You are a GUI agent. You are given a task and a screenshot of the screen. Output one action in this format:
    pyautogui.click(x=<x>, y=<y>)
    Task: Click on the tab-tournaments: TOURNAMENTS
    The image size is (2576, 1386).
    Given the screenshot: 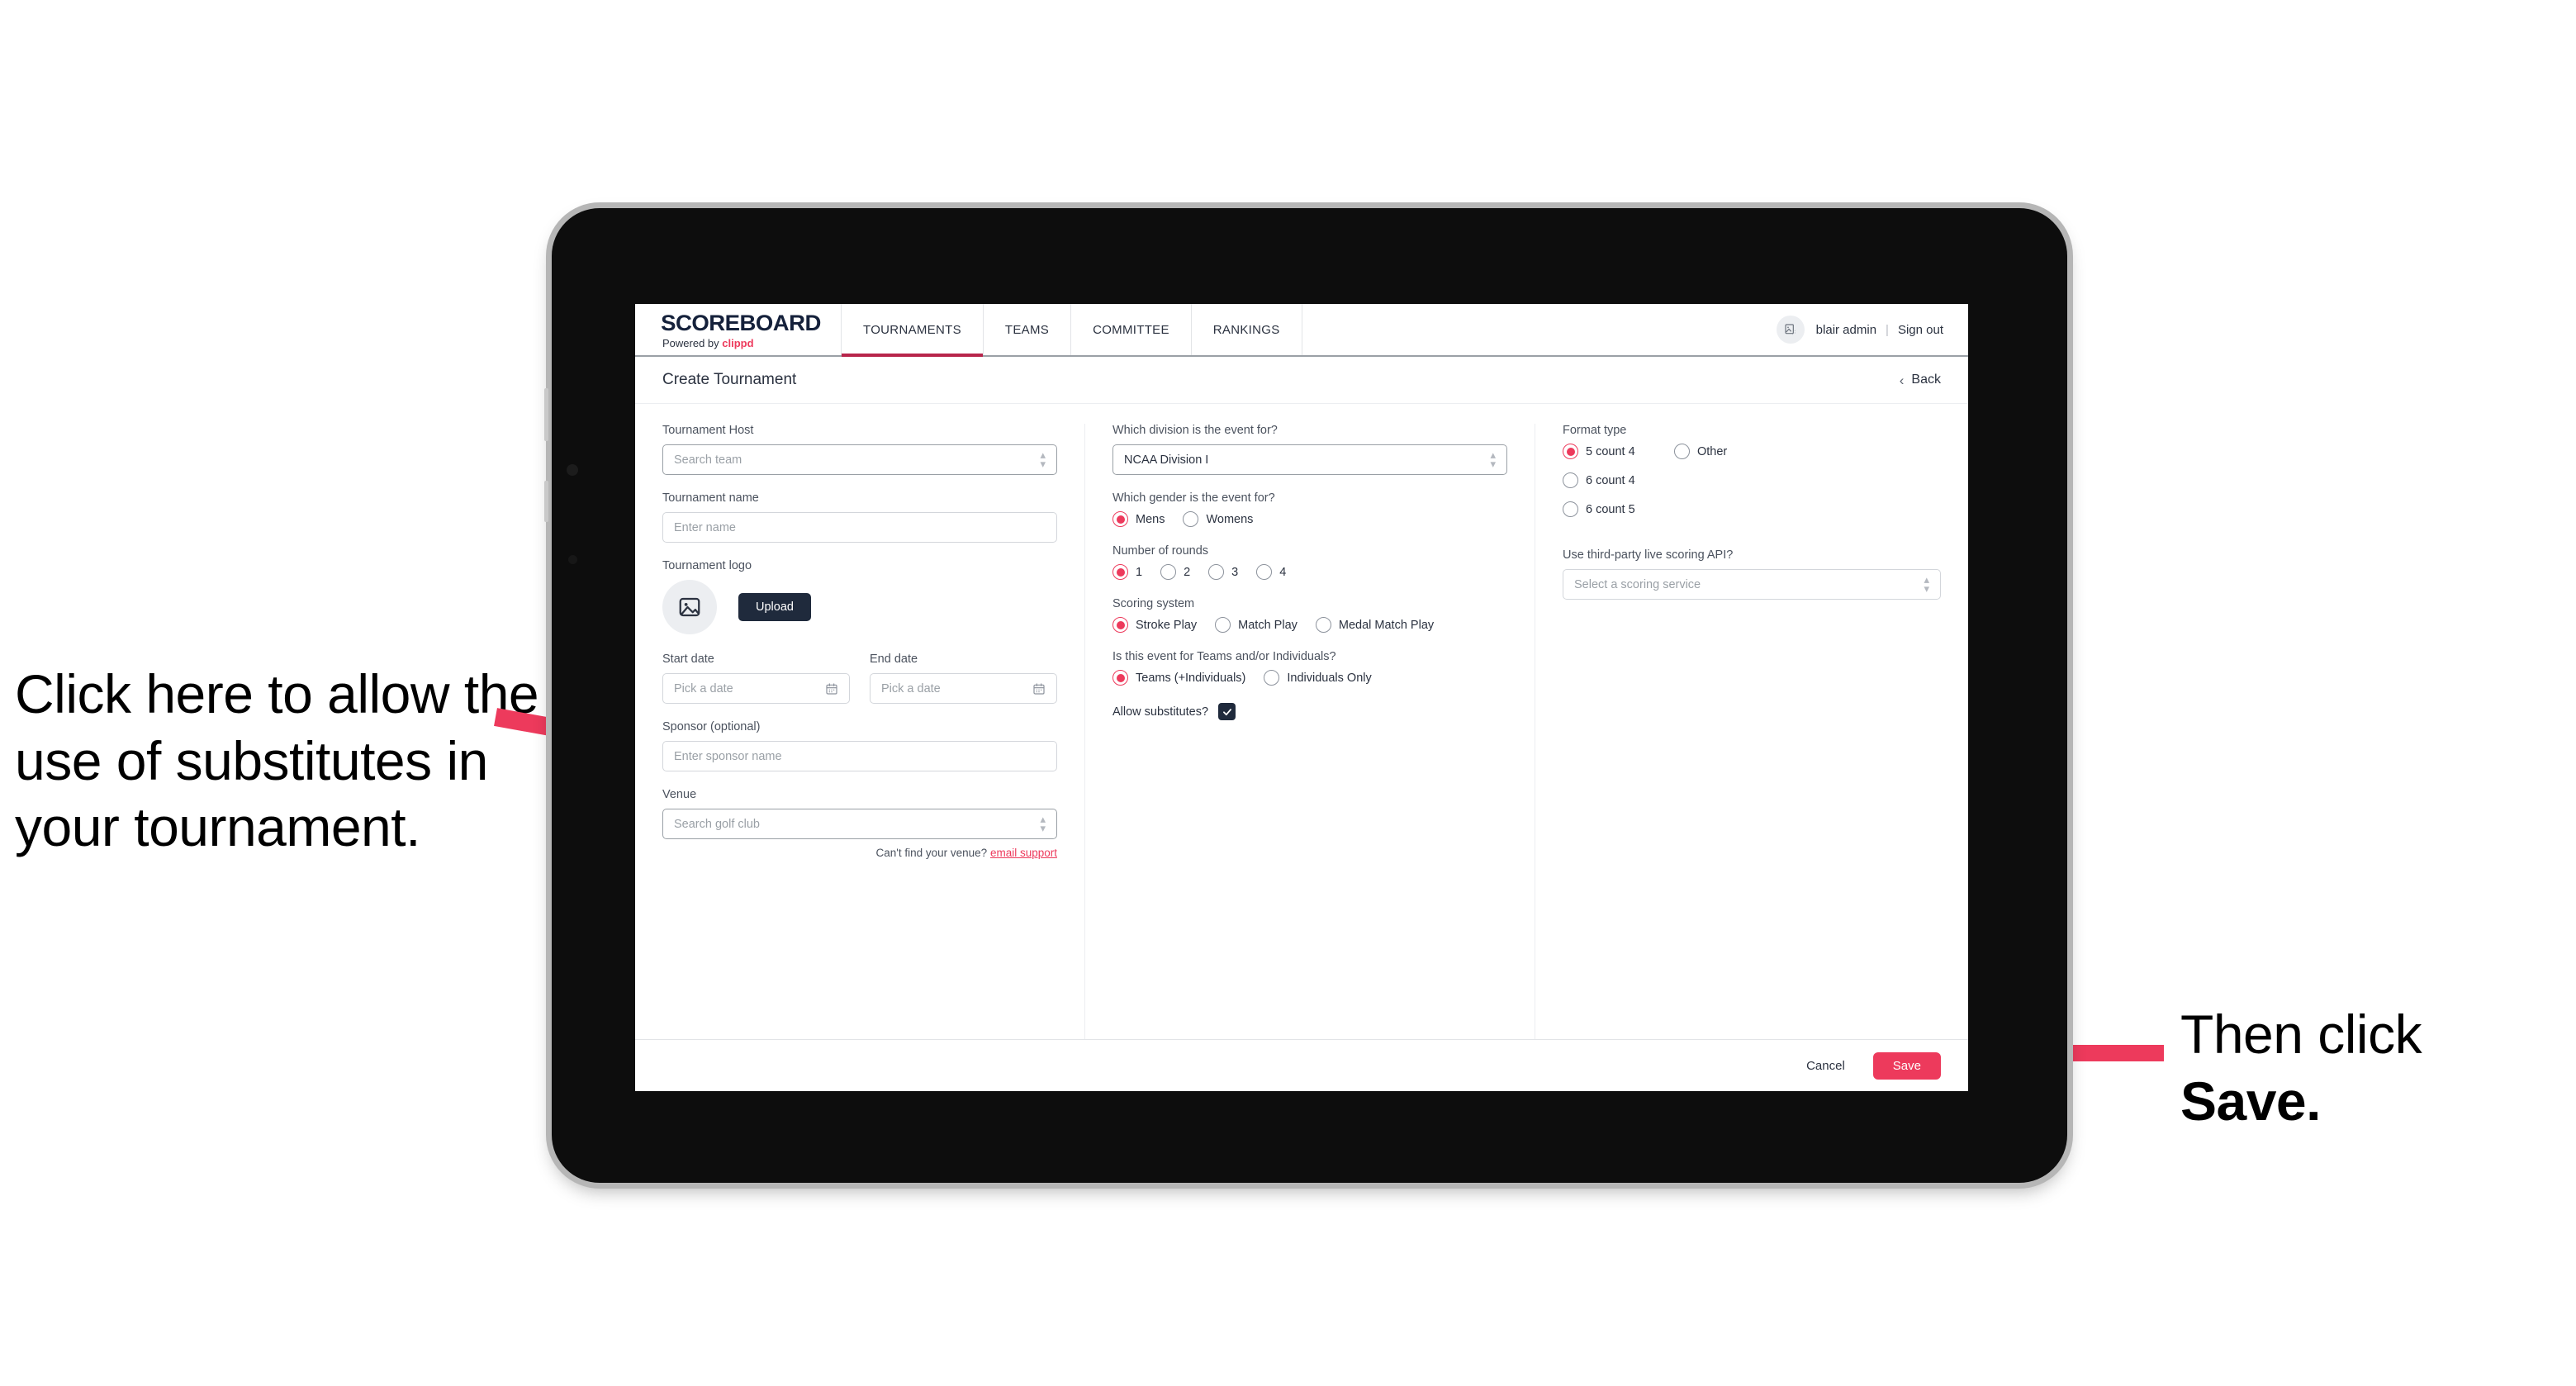 What is the action you would take?
    pyautogui.click(x=913, y=330)
    